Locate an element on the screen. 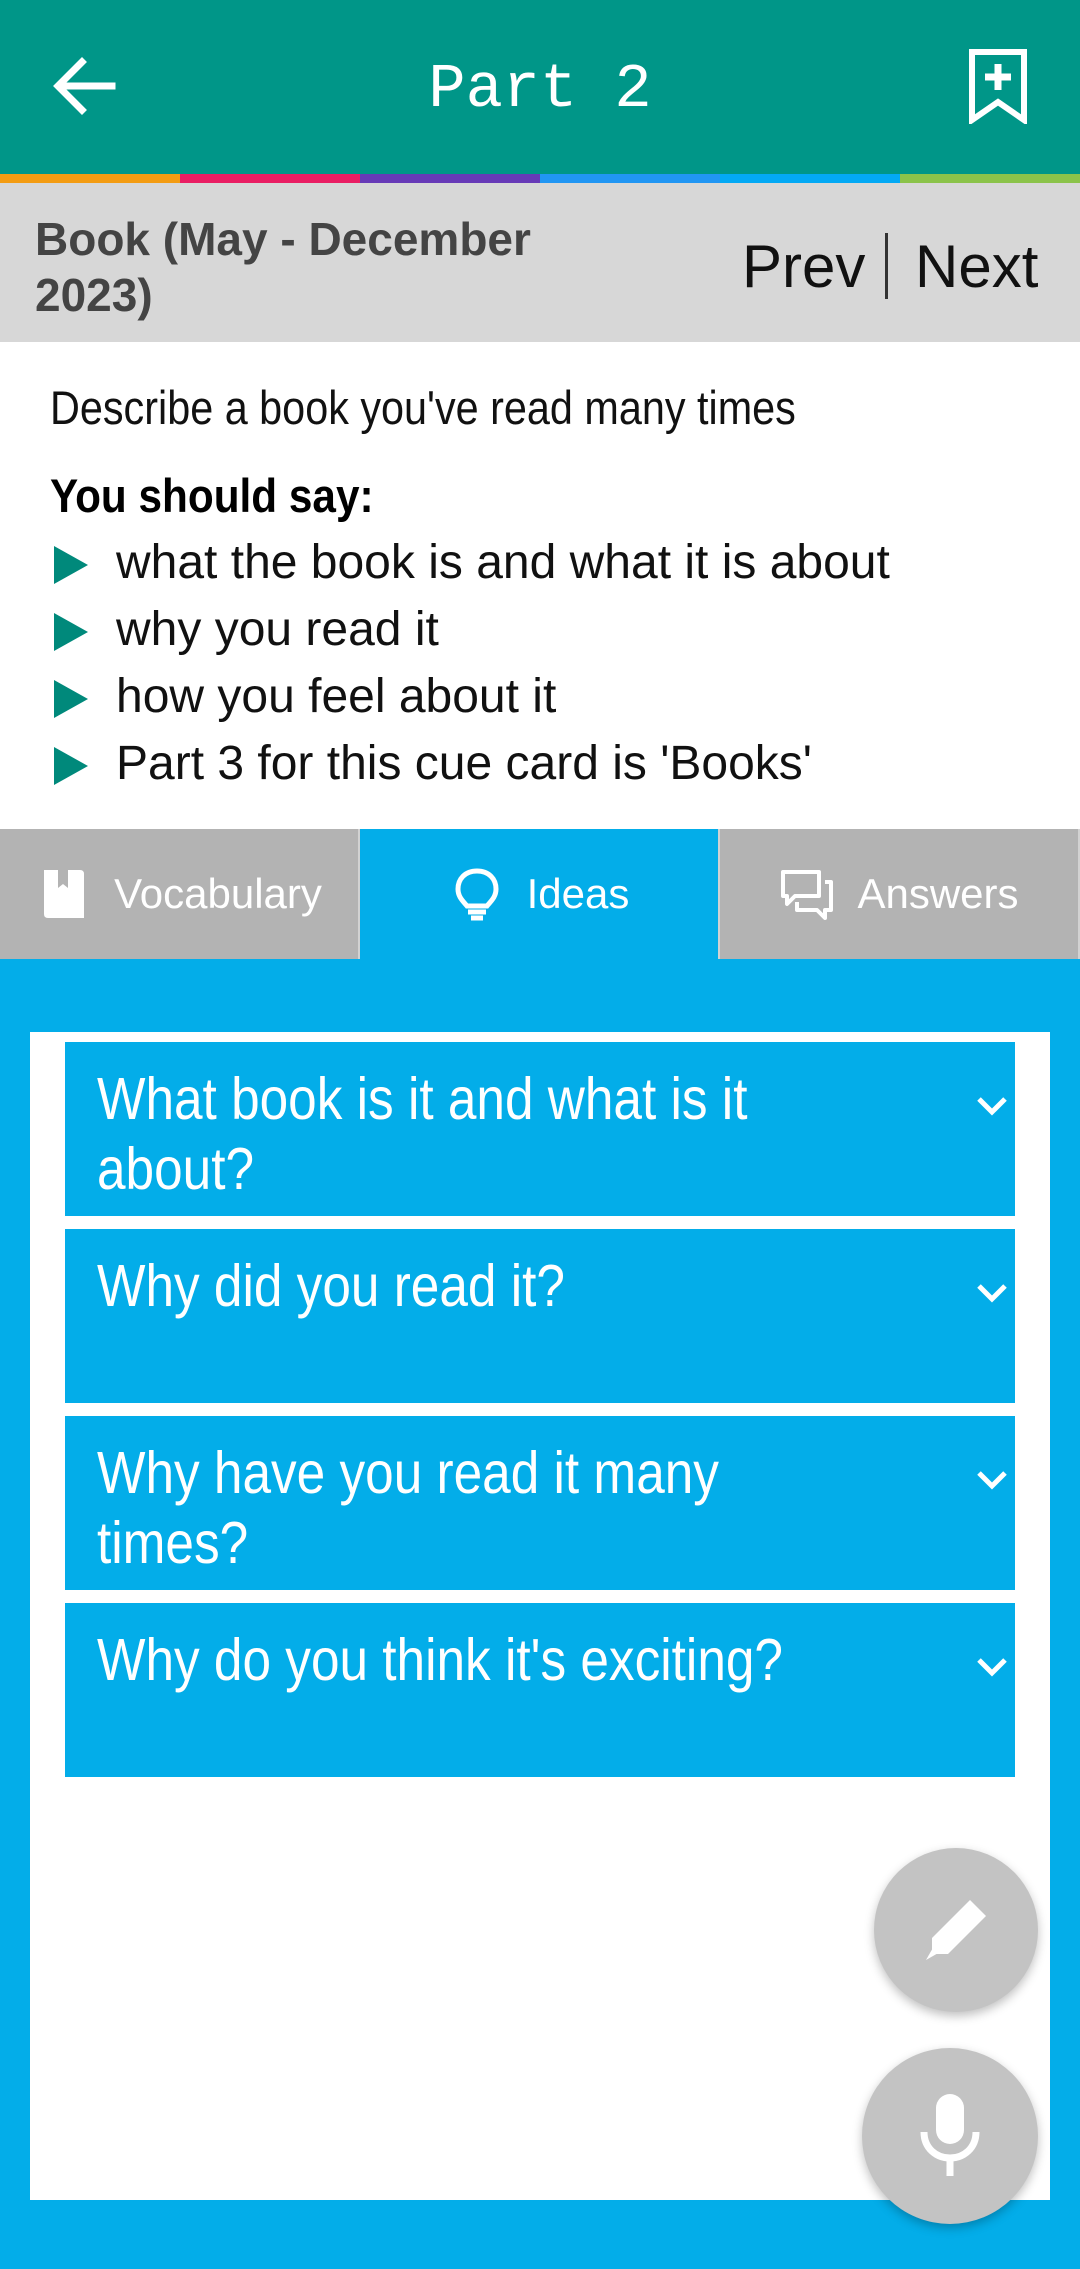 The height and width of the screenshot is (2269, 1080). page-title: Part 2 is located at coordinates (540, 89).